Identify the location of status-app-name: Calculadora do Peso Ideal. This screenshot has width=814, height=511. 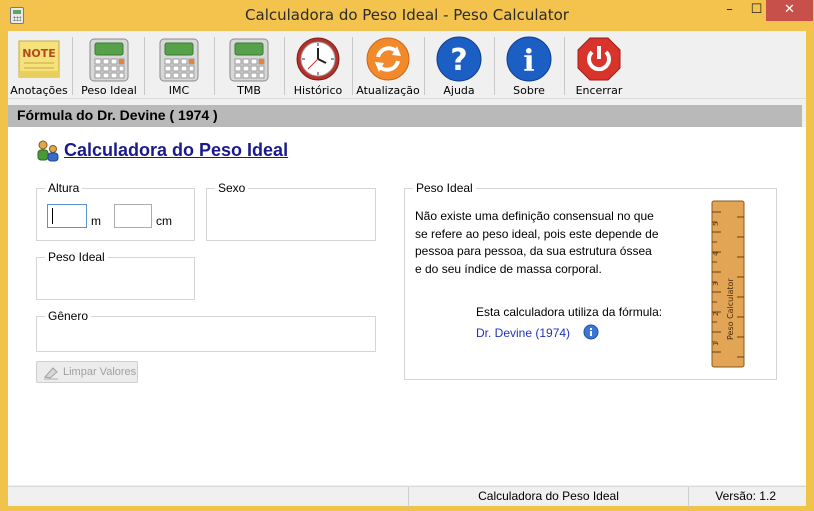
(548, 497).